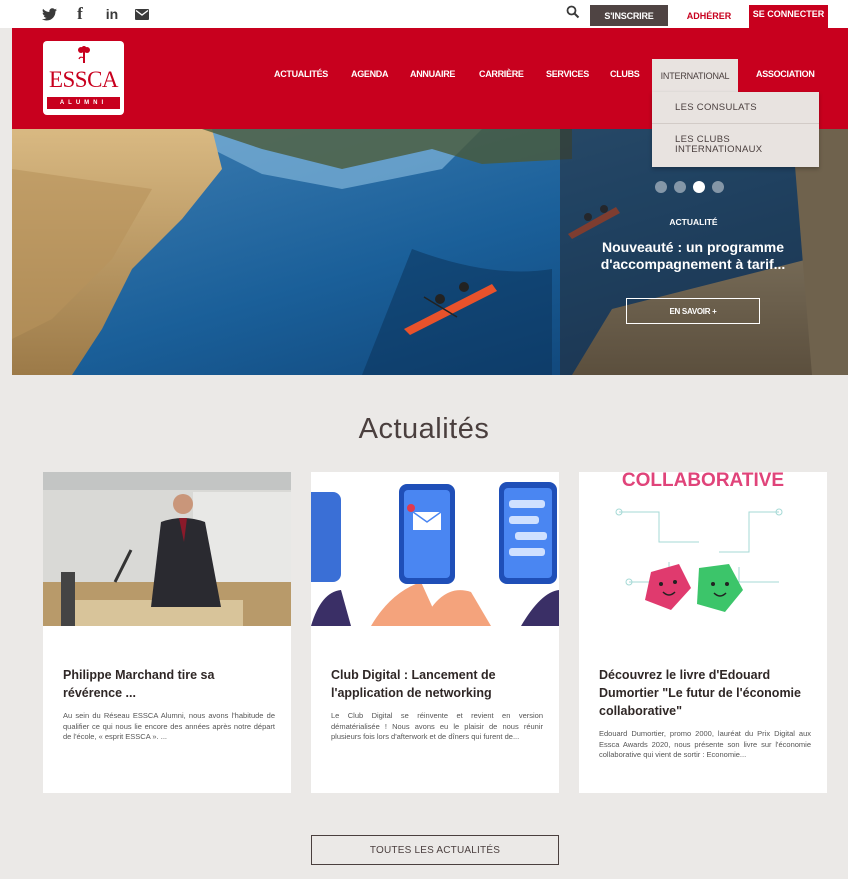 This screenshot has height=879, width=848. Describe the element at coordinates (709, 15) in the screenshot. I see `join-button: ADHÉRER` at that location.